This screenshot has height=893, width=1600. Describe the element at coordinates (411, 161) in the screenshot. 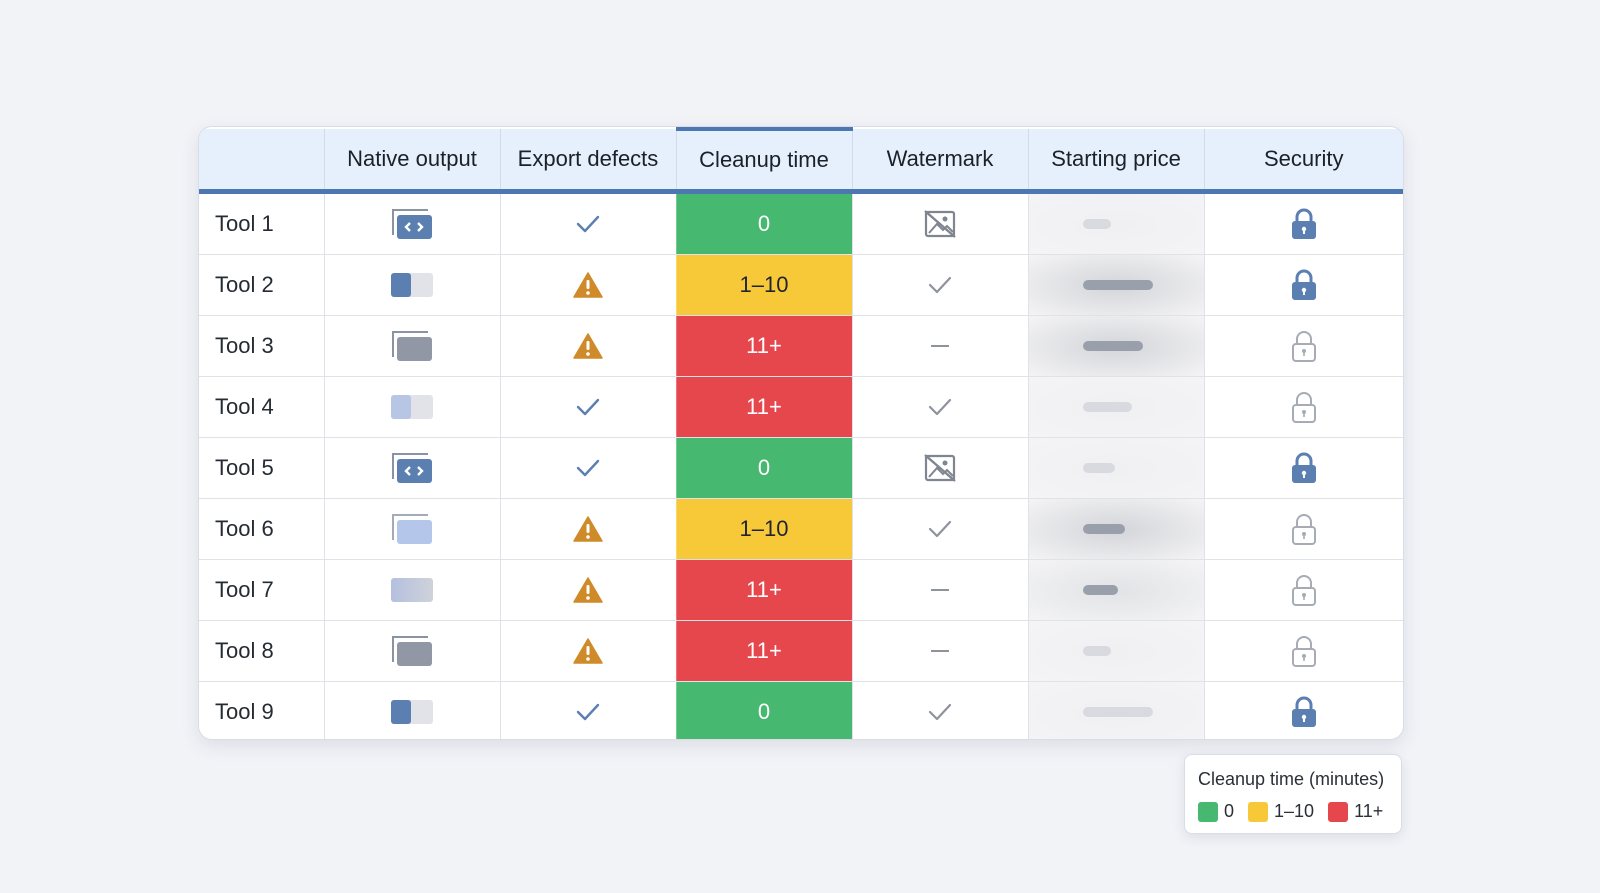

I see `header-native-output: Native output` at that location.